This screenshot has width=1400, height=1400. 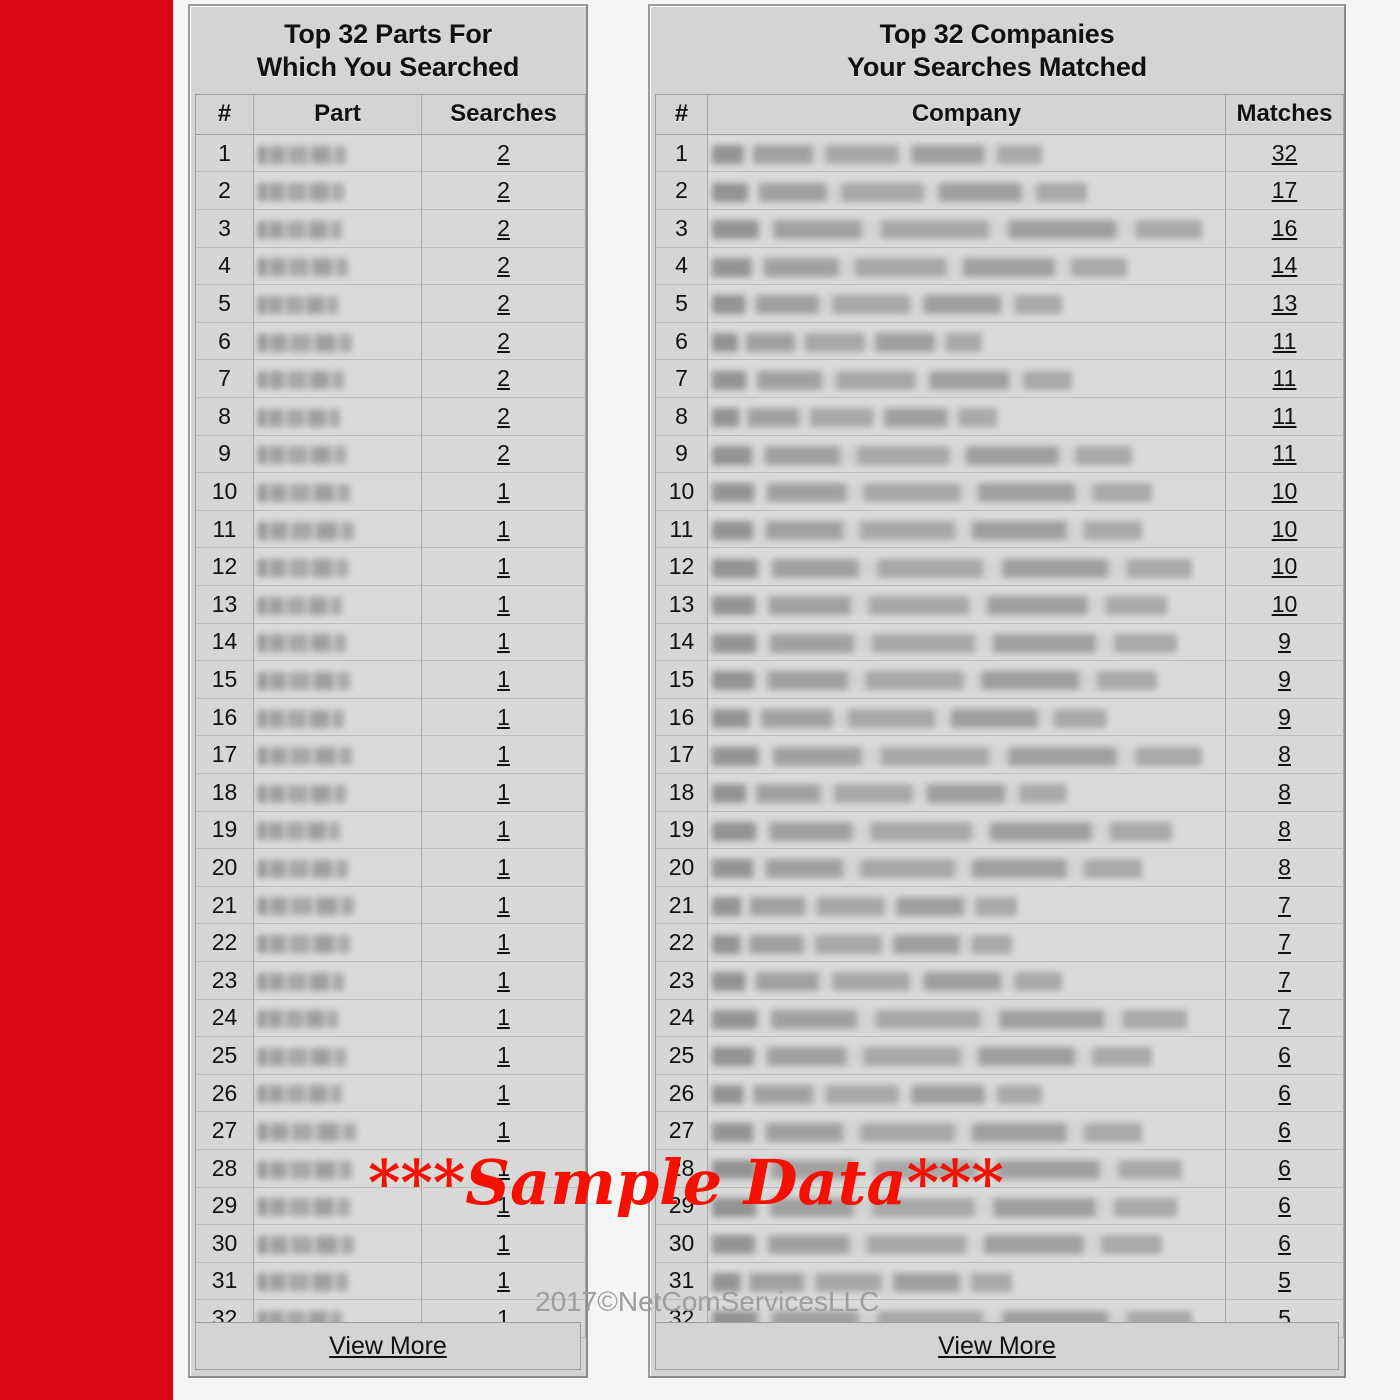 I want to click on parts-view-more-row: View More, so click(x=388, y=1346).